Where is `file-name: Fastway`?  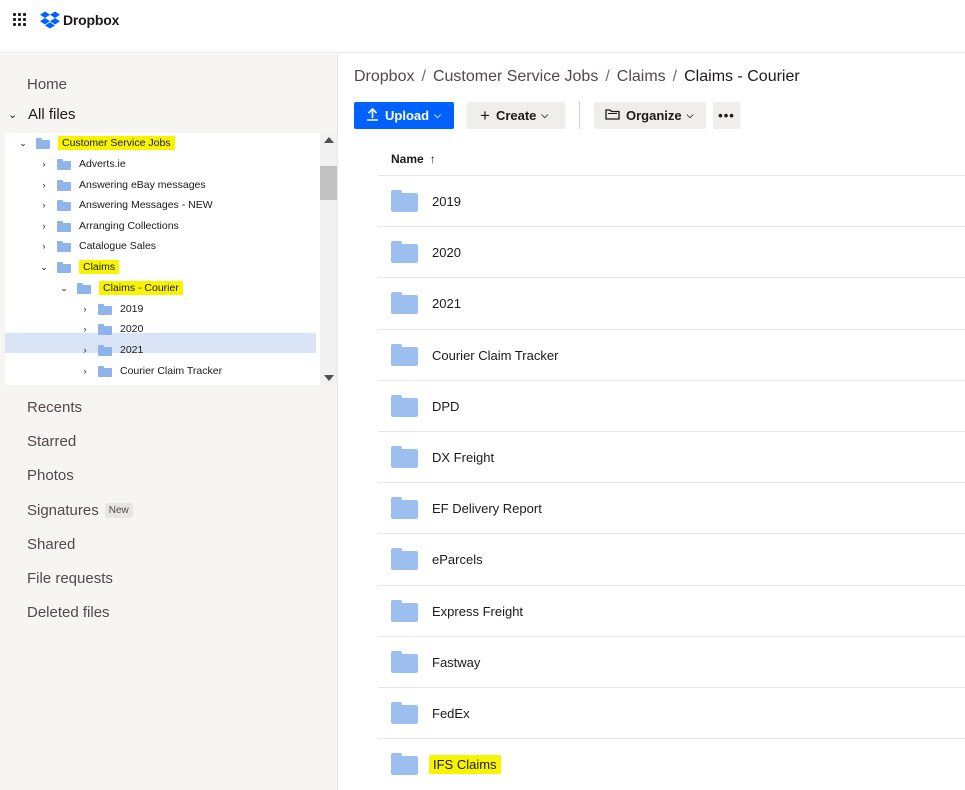
file-name: Fastway is located at coordinates (456, 662).